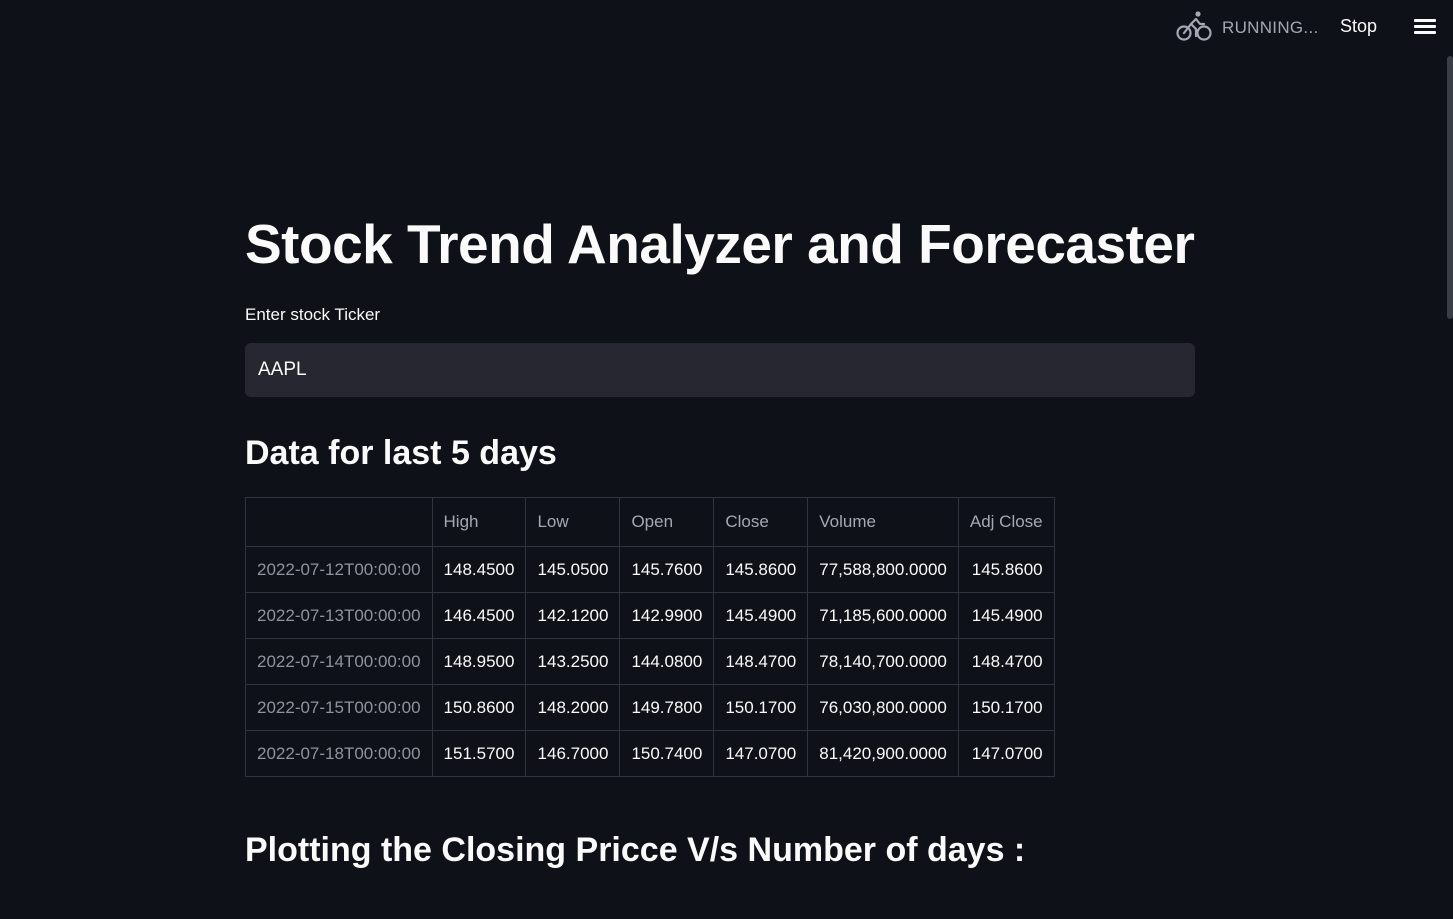  Describe the element at coordinates (726, 28) in the screenshot. I see `app-header: RUNNING... Stop` at that location.